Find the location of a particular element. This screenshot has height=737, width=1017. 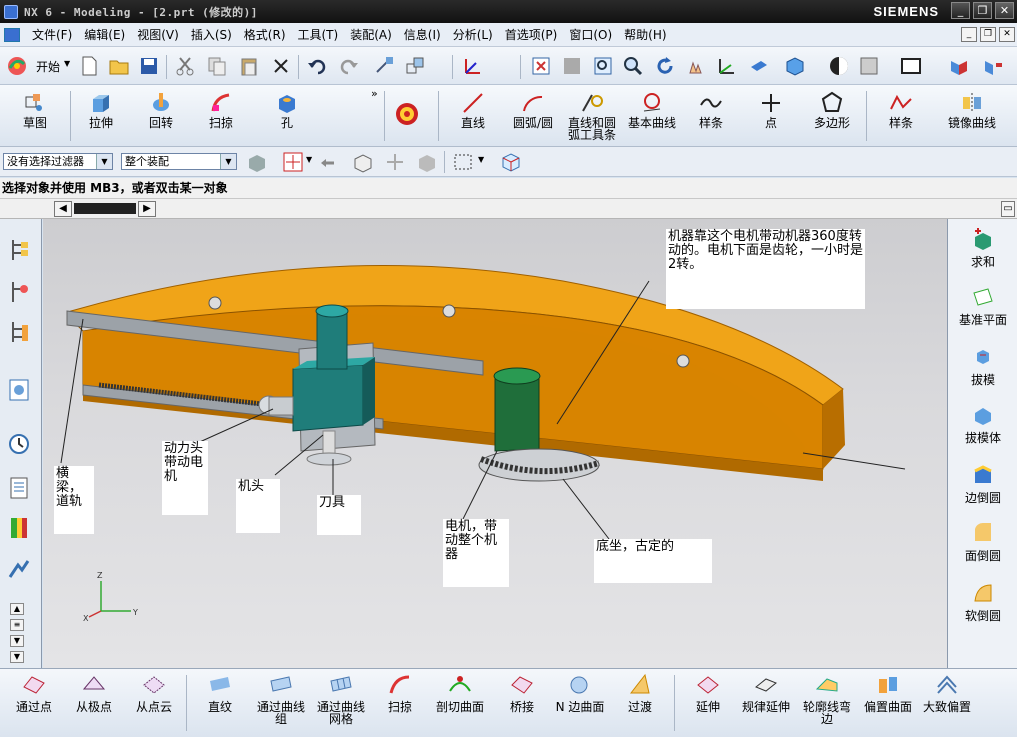

perspective-icon is located at coordinates (759, 66).